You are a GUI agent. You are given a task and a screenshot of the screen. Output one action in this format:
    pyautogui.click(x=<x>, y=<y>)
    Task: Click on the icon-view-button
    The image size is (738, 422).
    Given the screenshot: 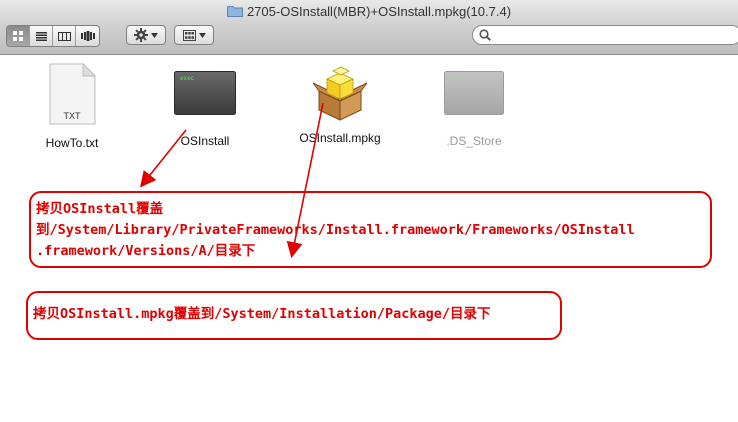 What is the action you would take?
    pyautogui.click(x=18, y=36)
    